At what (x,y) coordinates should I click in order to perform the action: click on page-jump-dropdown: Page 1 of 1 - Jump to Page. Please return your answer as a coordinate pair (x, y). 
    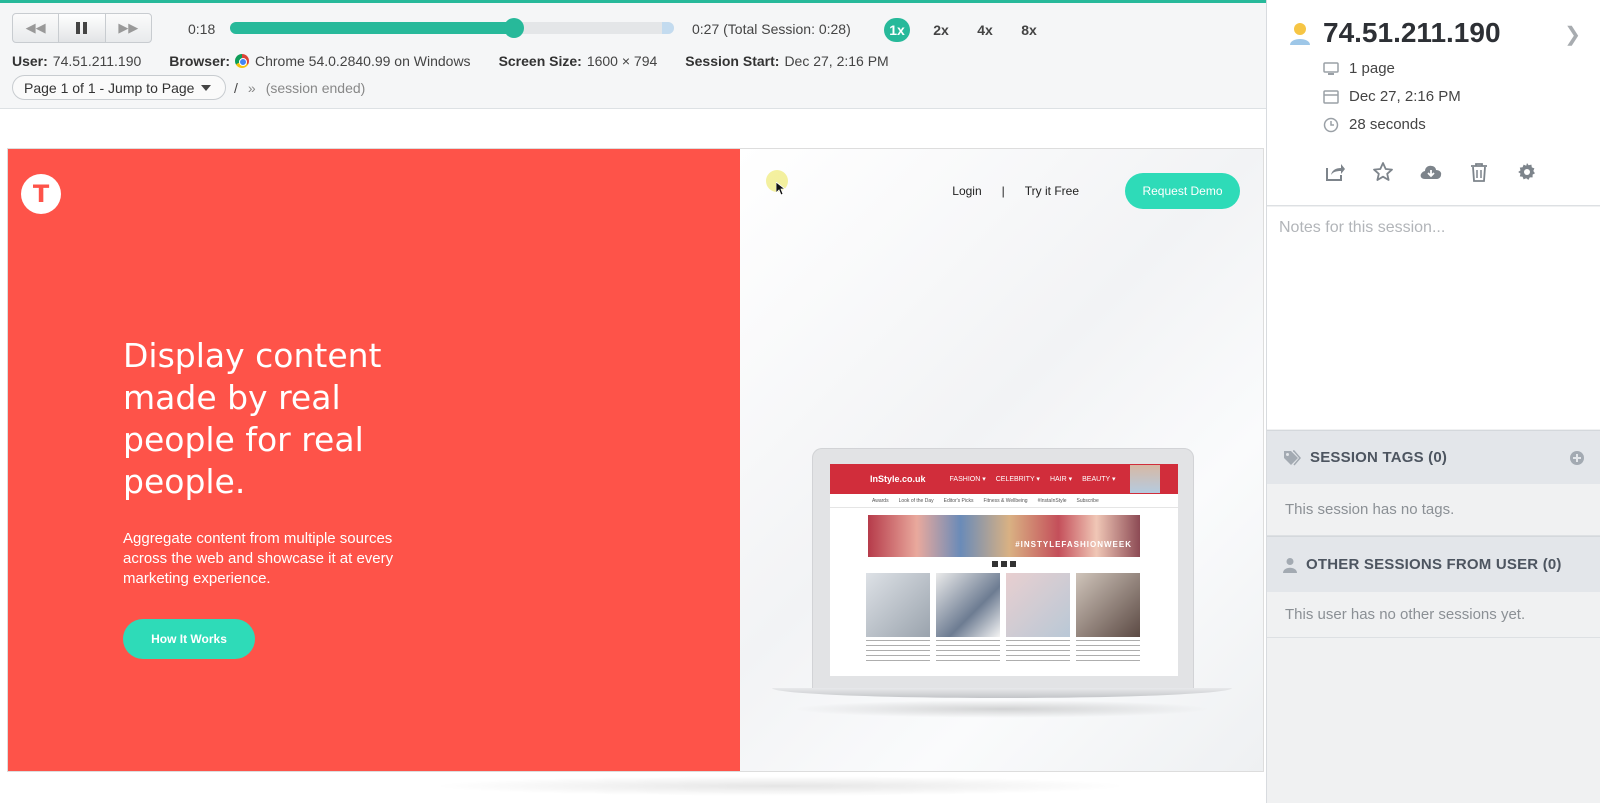
    Looking at the image, I should click on (119, 87).